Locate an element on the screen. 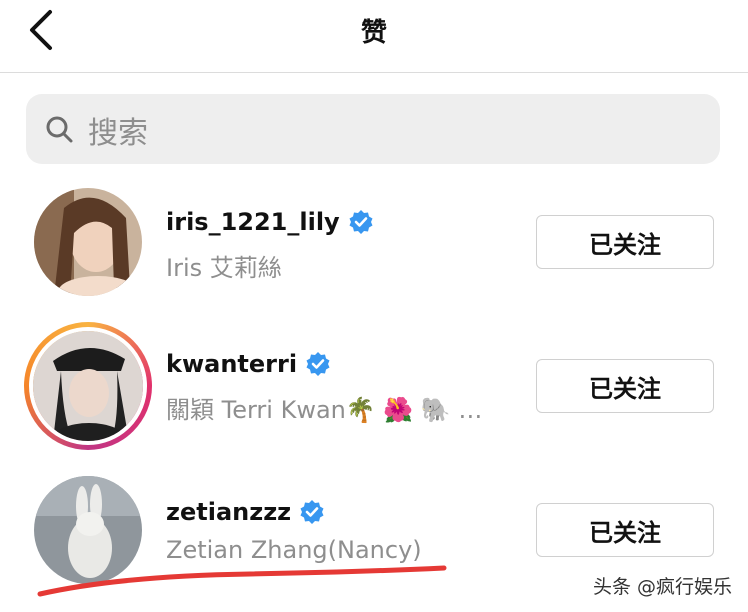  search-icon is located at coordinates (59, 129).